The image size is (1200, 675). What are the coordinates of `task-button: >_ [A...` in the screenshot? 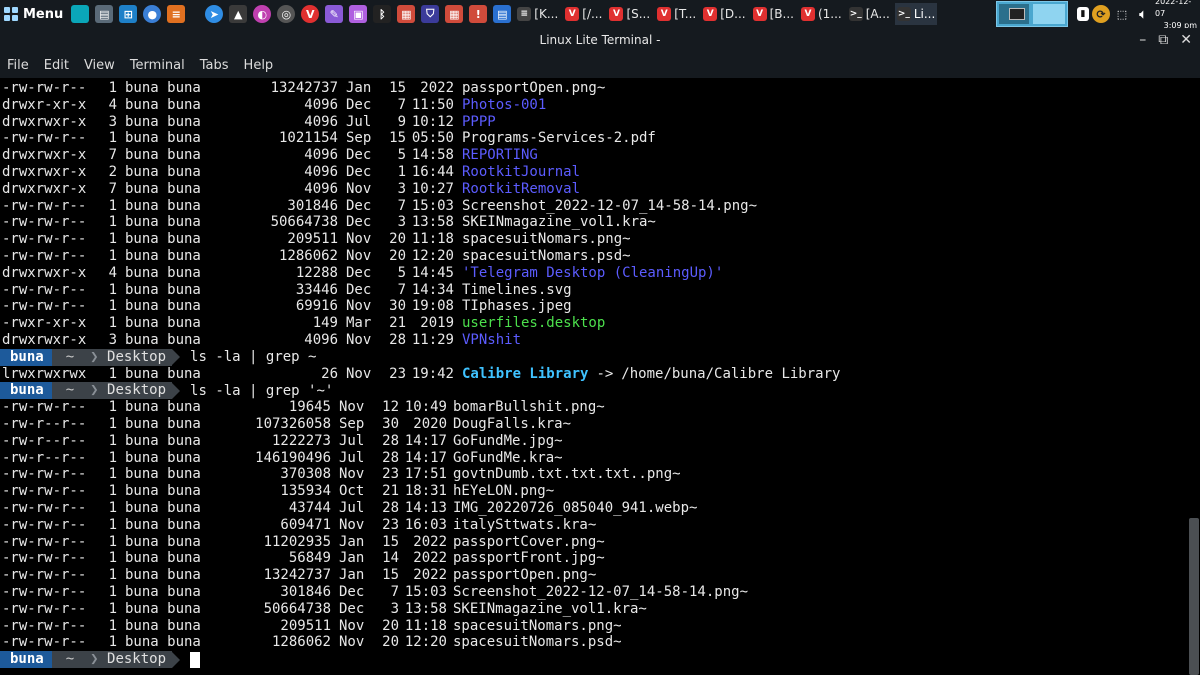 It's located at (869, 14).